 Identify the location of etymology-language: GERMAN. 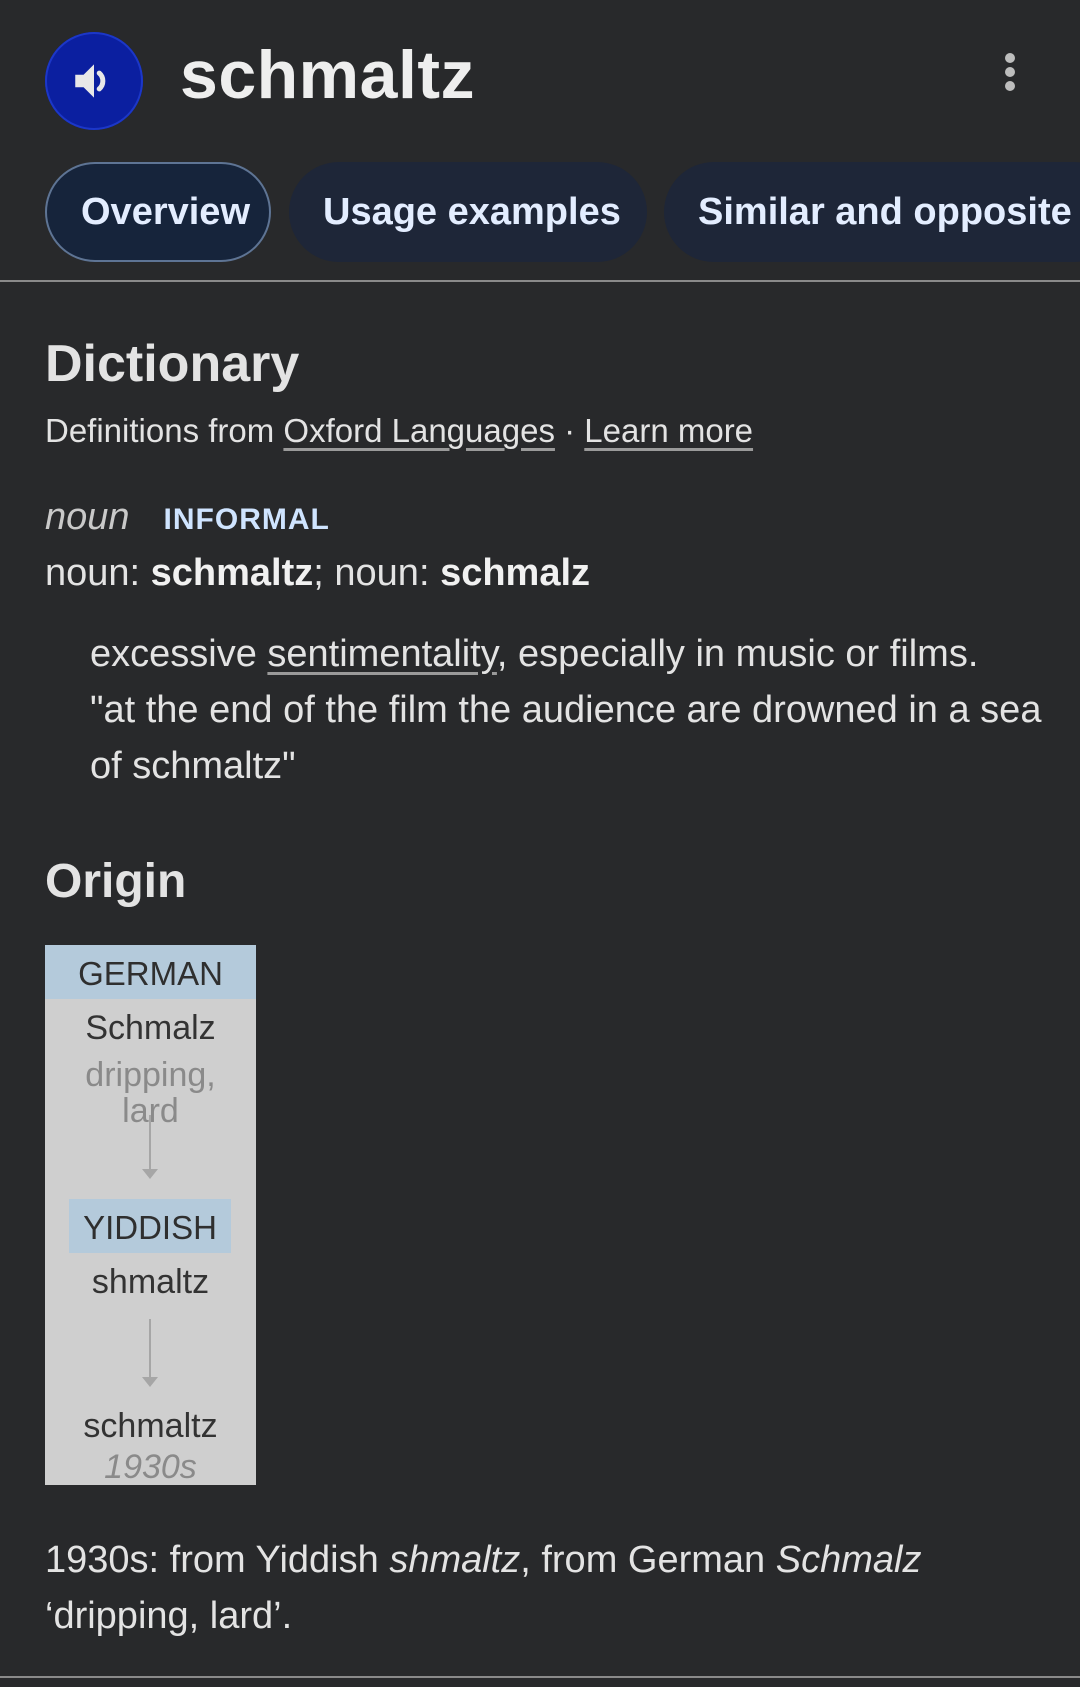
(150, 972).